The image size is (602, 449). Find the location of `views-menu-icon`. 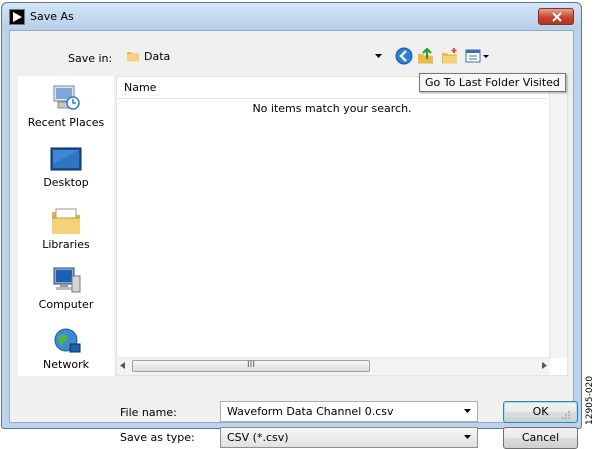

views-menu-icon is located at coordinates (478, 56).